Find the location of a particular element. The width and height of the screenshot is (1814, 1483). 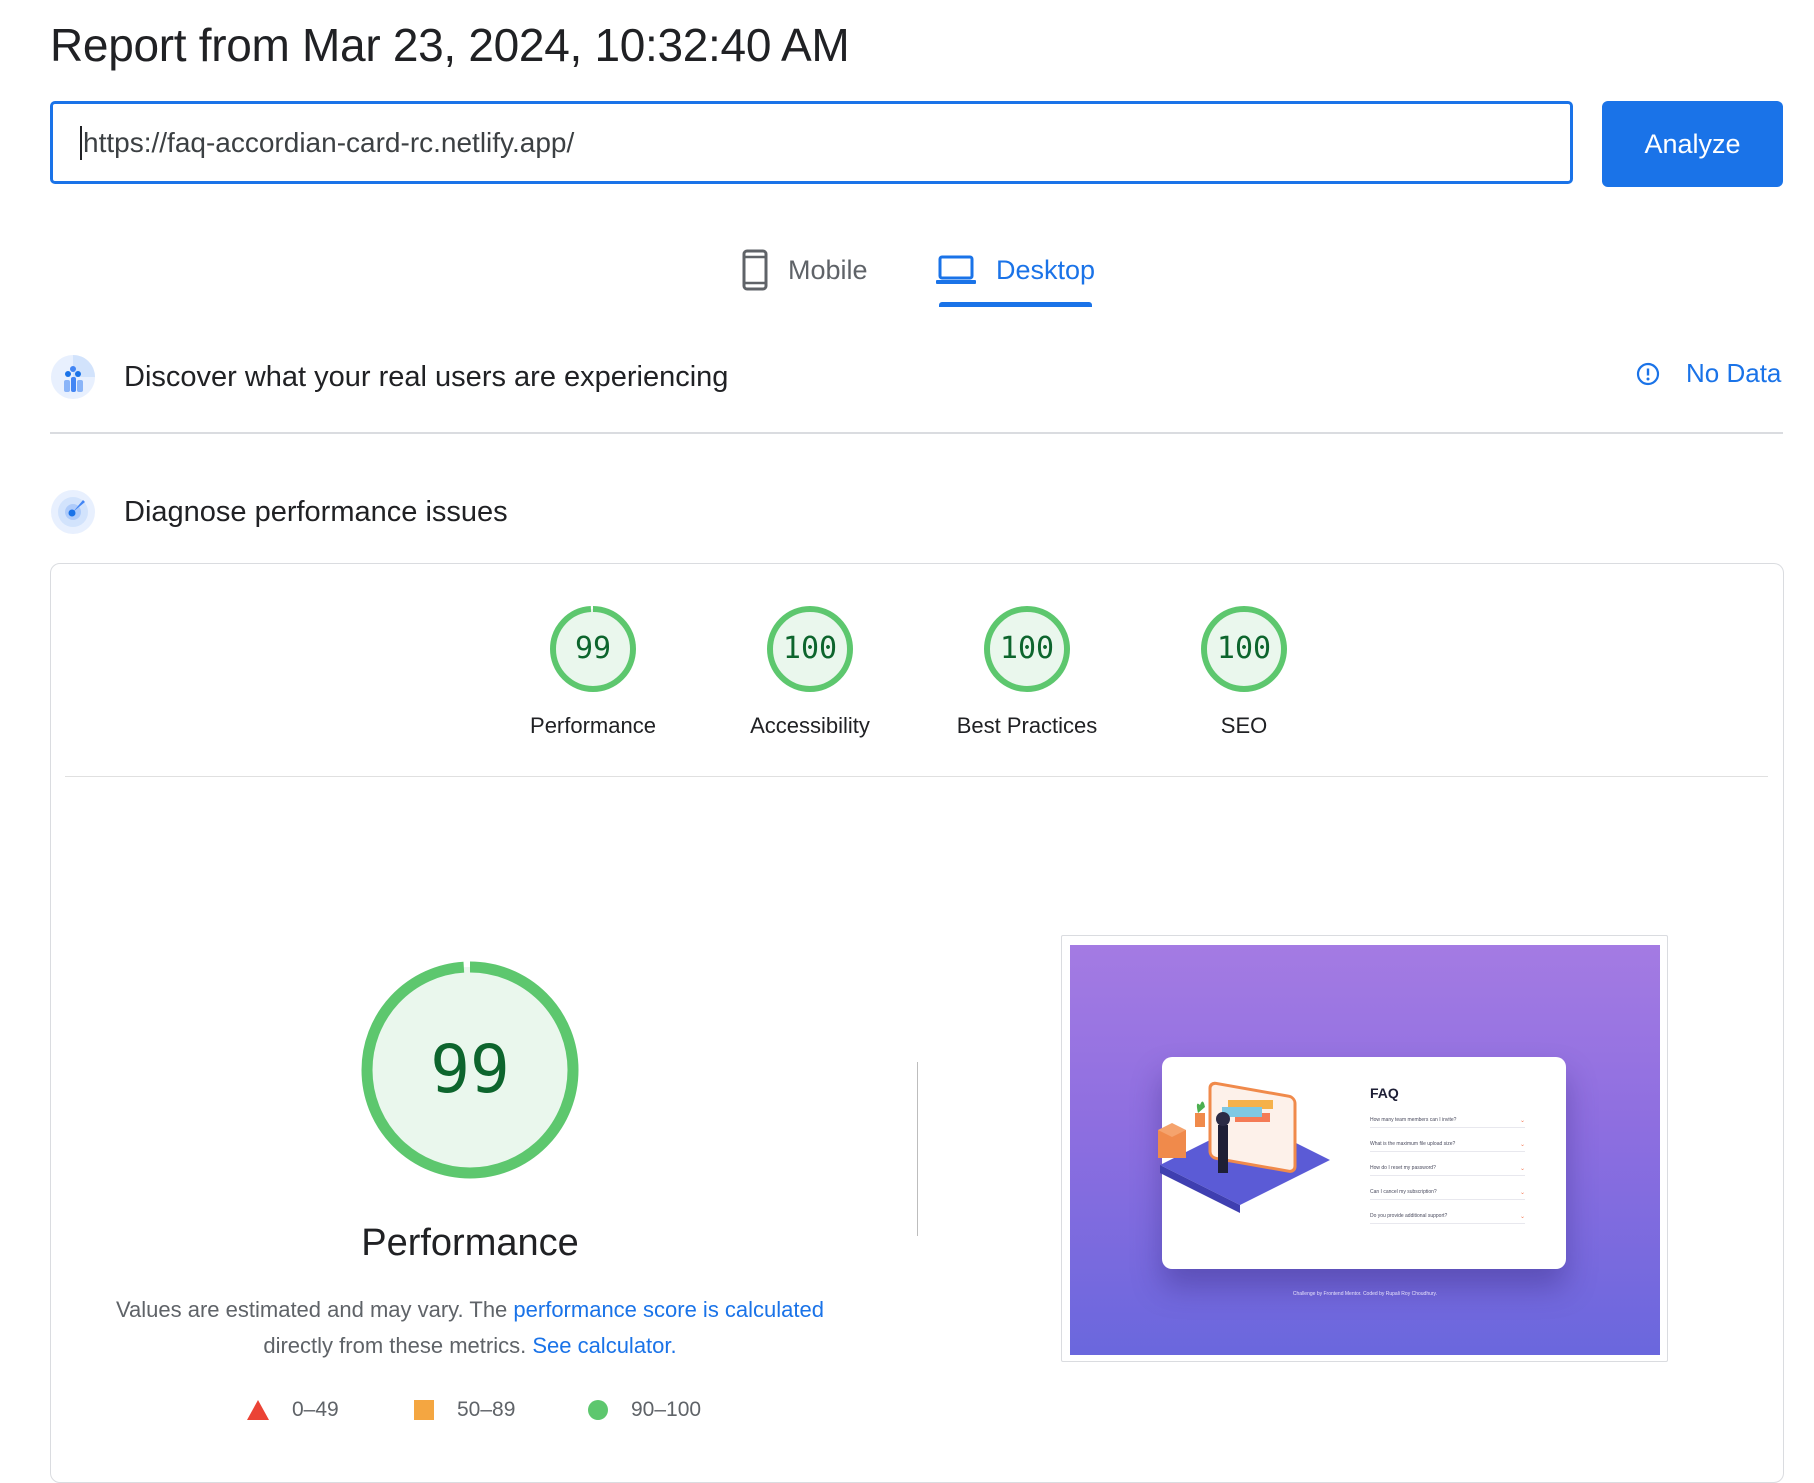

tab-mobile-label: Mobile is located at coordinates (828, 269).